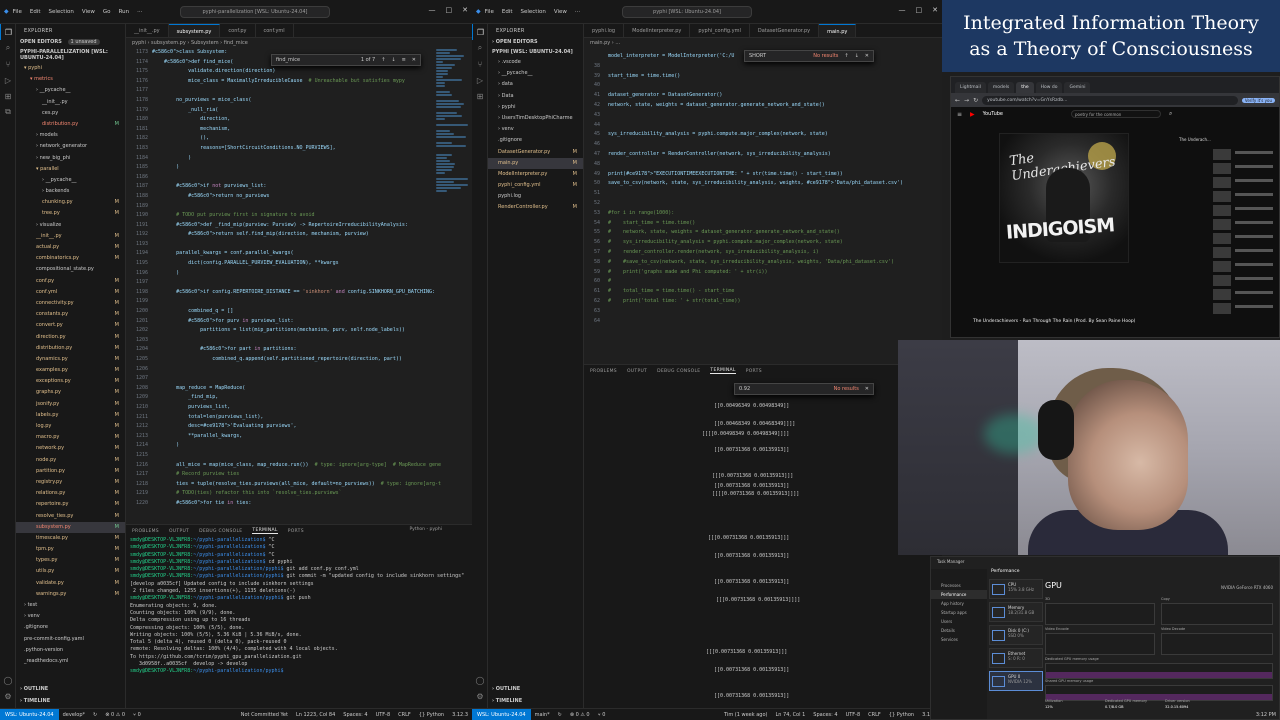 The width and height of the screenshot is (1280, 720). Describe the element at coordinates (935, 10) in the screenshot. I see `close-button: ✕` at that location.